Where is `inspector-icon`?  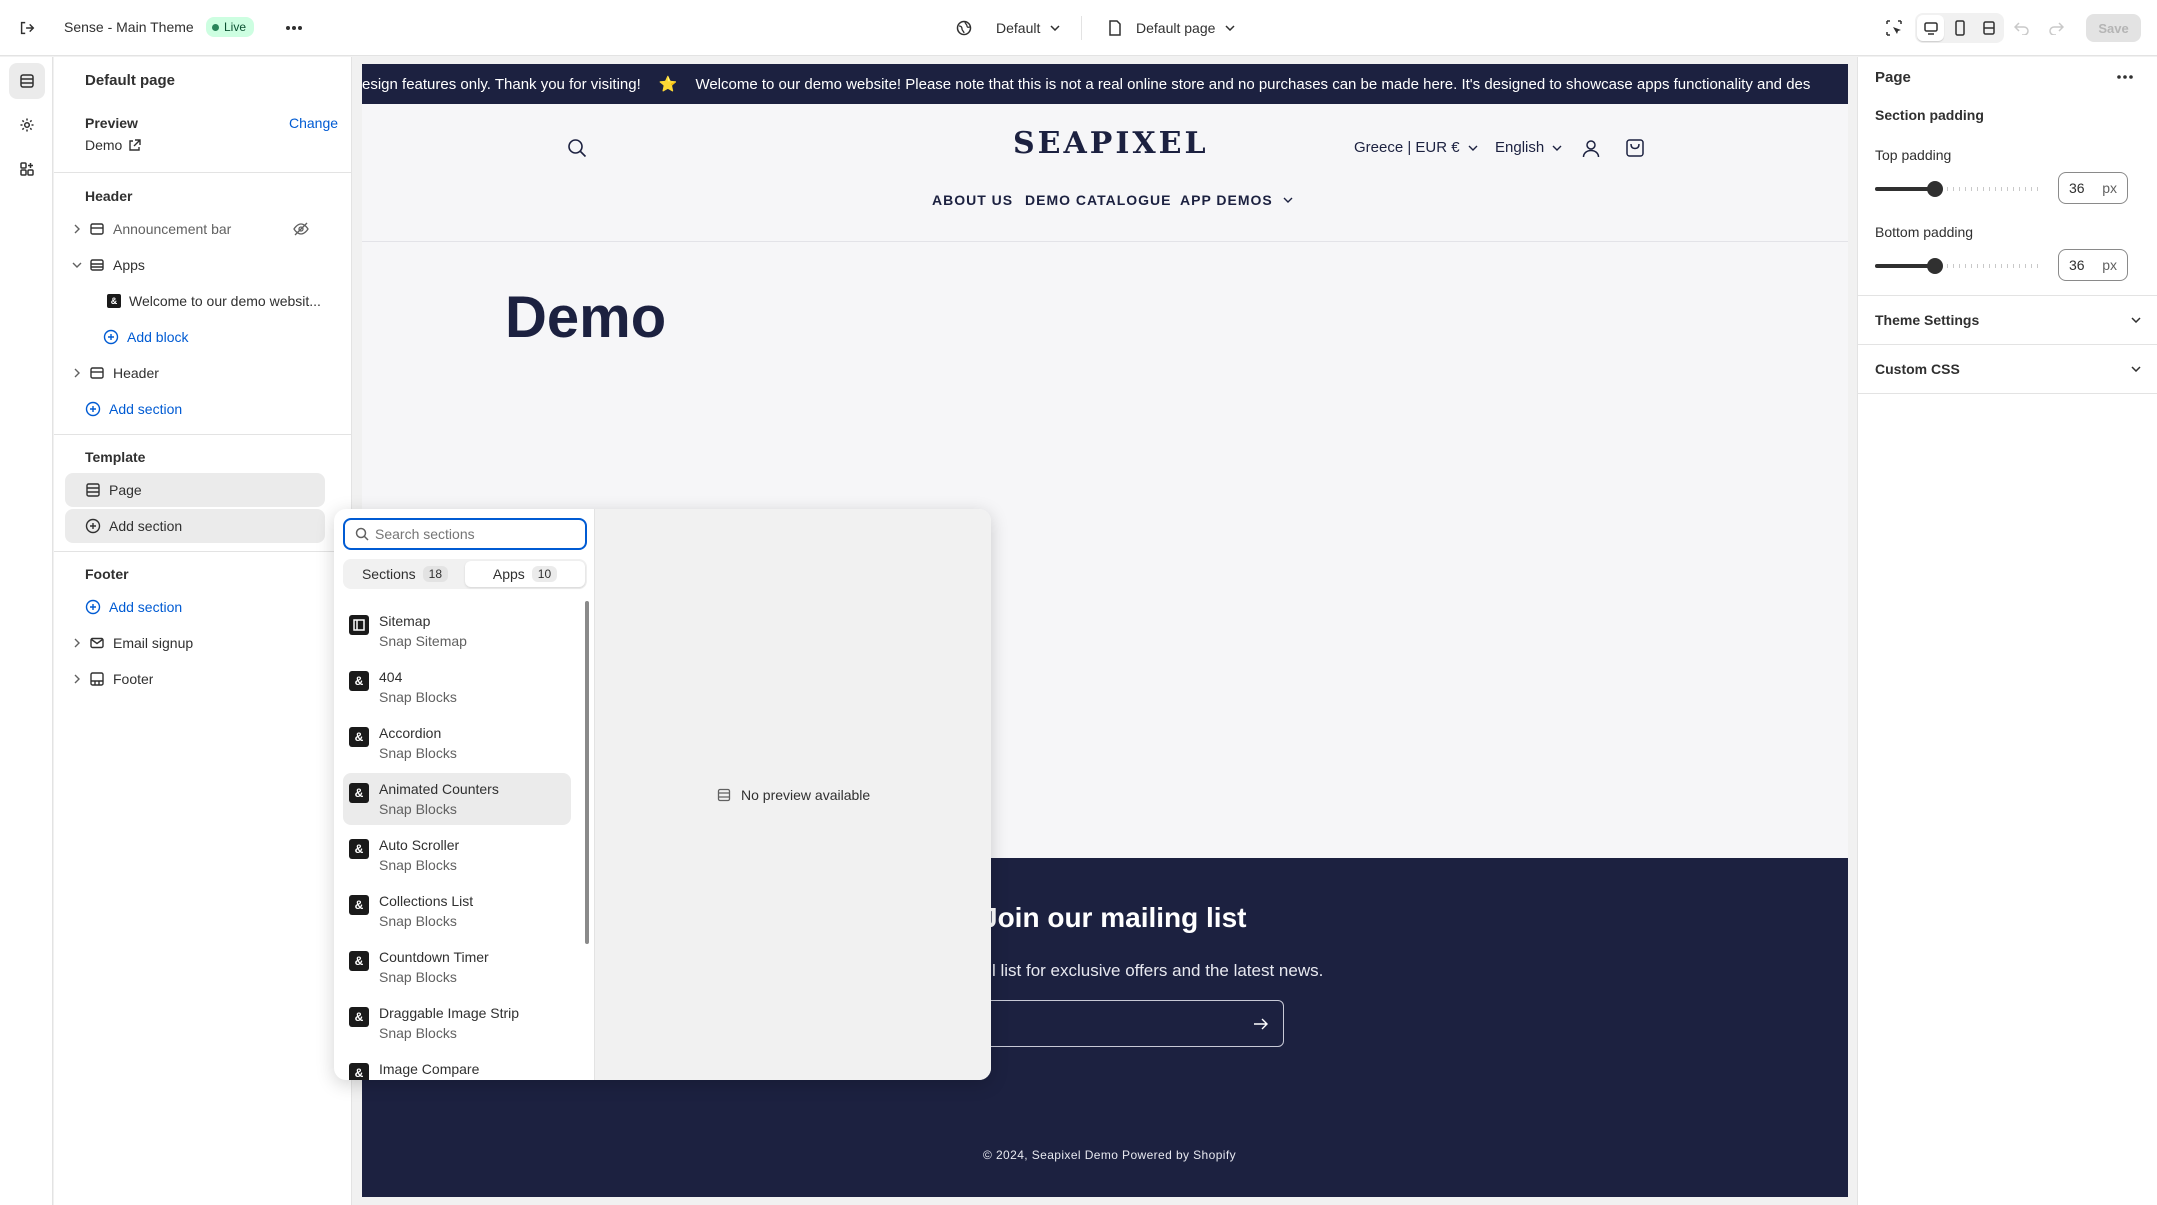 inspector-icon is located at coordinates (1894, 28).